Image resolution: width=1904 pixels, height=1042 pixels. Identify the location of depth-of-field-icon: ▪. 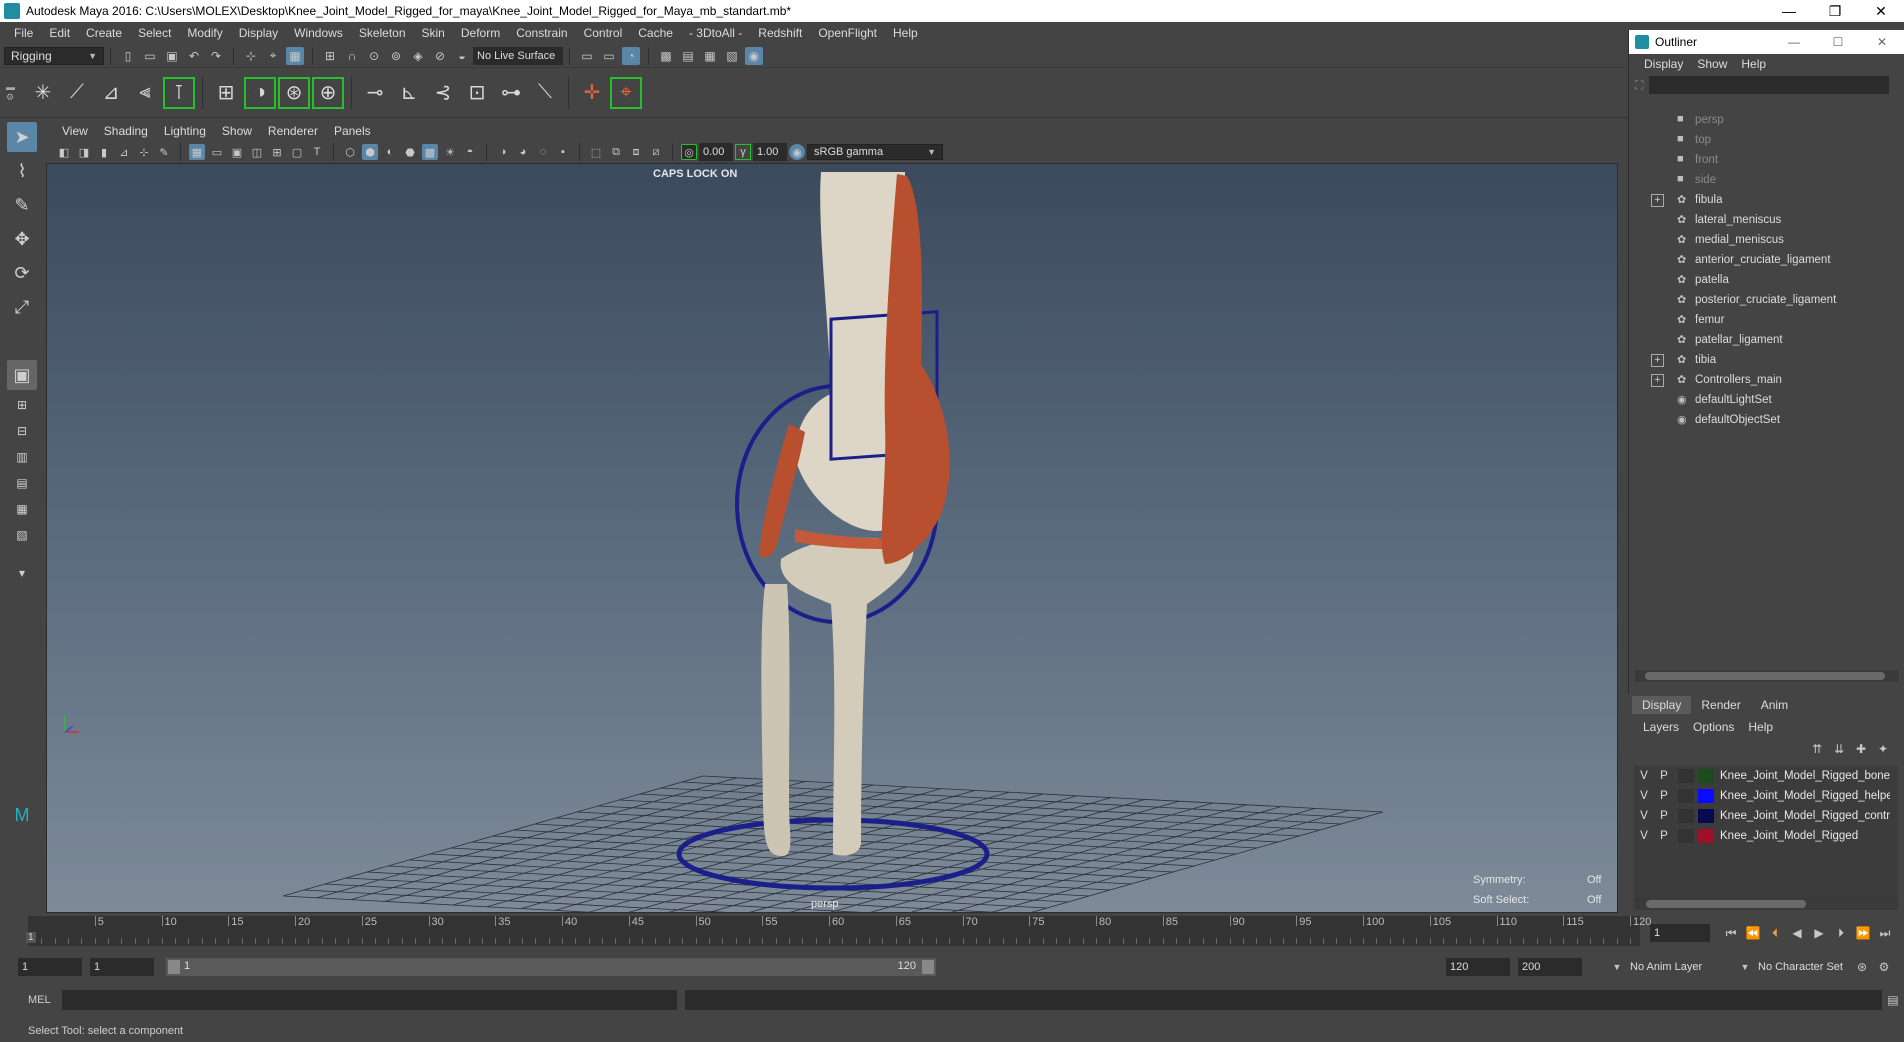
(563, 152).